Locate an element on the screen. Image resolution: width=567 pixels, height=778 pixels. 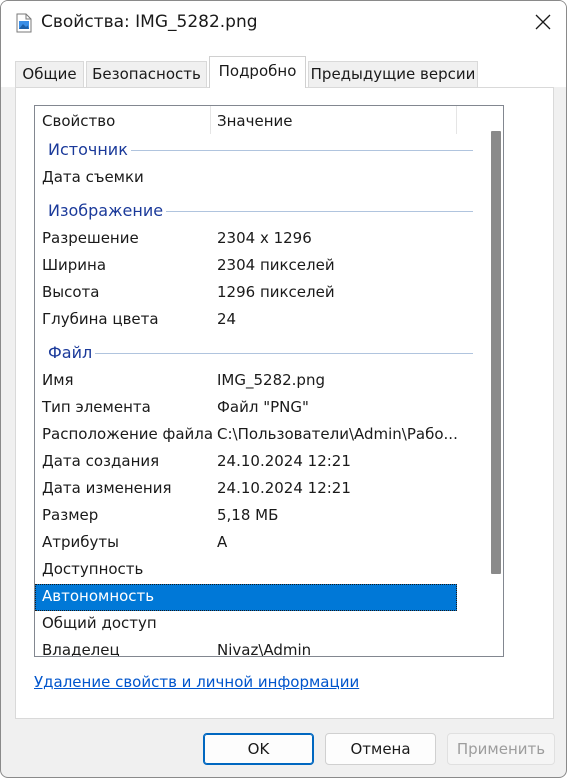
tab-previous-versions: Предыдущие версии is located at coordinates (393, 74).